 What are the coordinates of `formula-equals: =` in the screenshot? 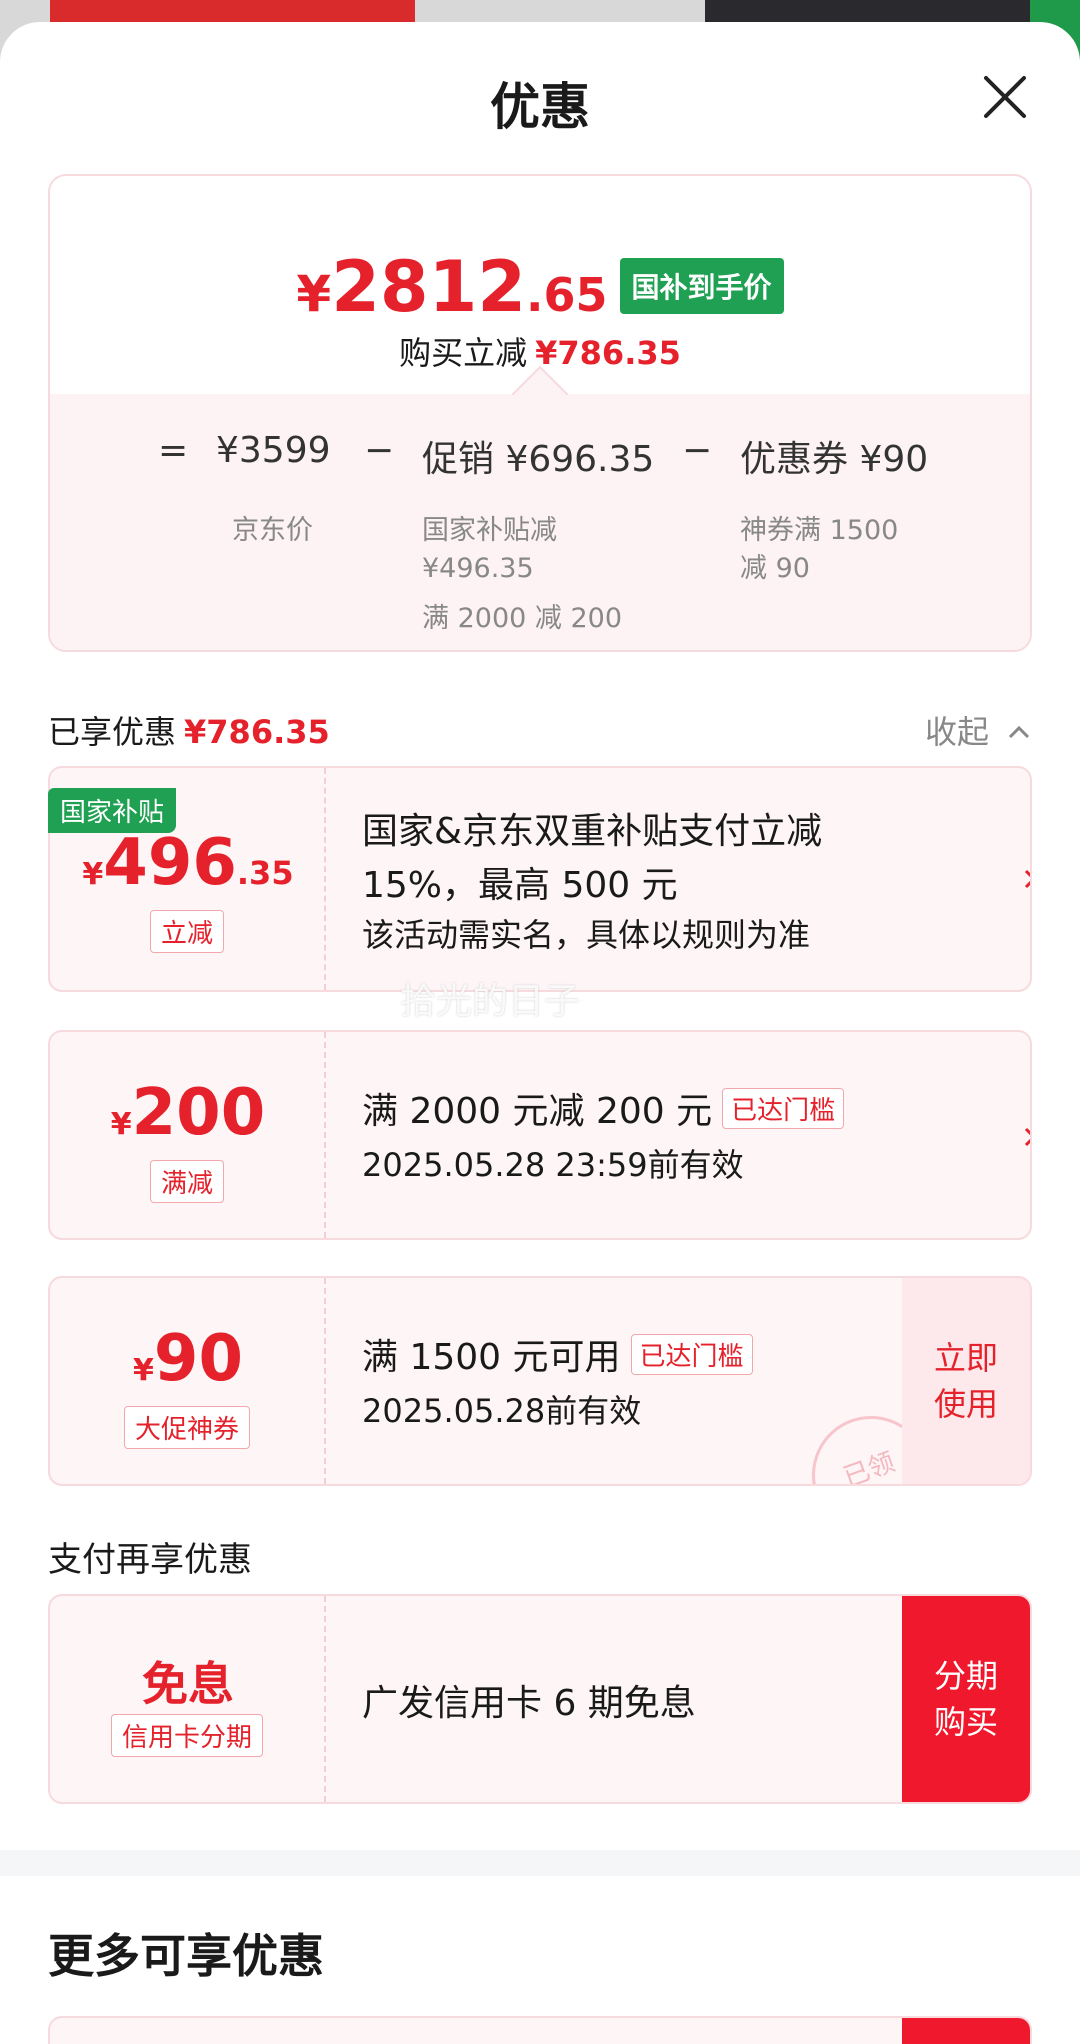 It's located at (173, 450).